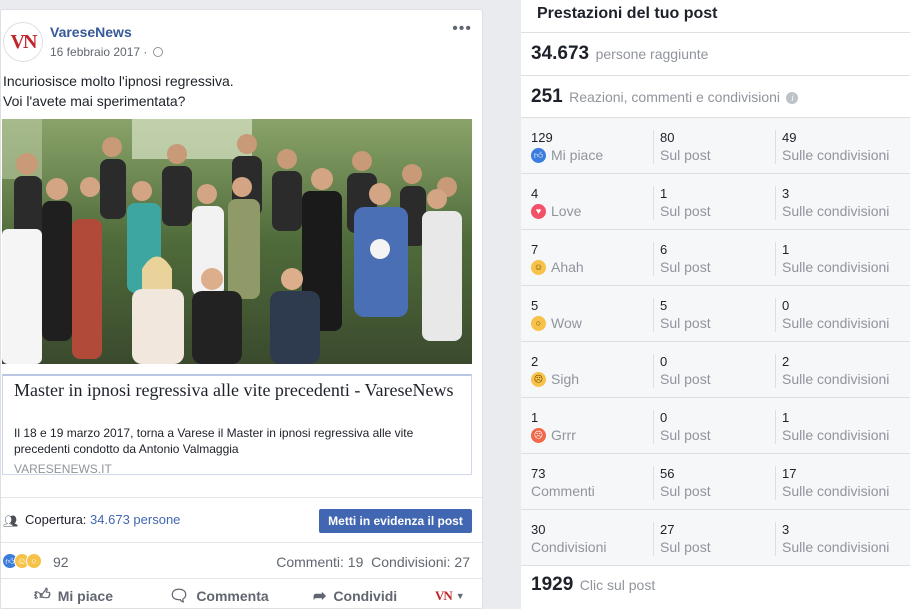 This screenshot has width=910, height=609. What do you see at coordinates (713, 483) in the screenshot?
I see `post-cell: 56 Sul post` at bounding box center [713, 483].